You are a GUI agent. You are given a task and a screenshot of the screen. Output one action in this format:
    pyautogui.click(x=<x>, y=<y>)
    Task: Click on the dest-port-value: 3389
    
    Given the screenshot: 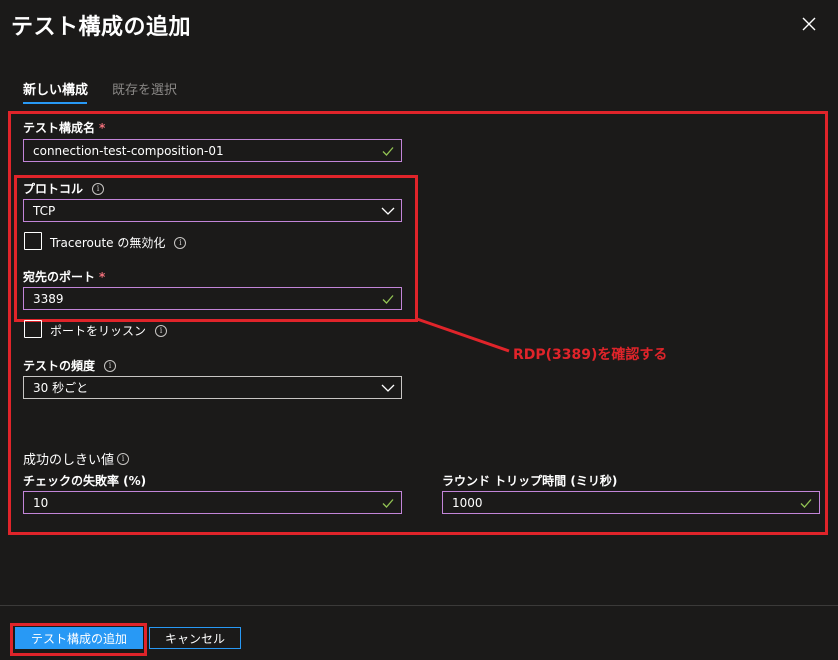 What is the action you would take?
    pyautogui.click(x=48, y=298)
    